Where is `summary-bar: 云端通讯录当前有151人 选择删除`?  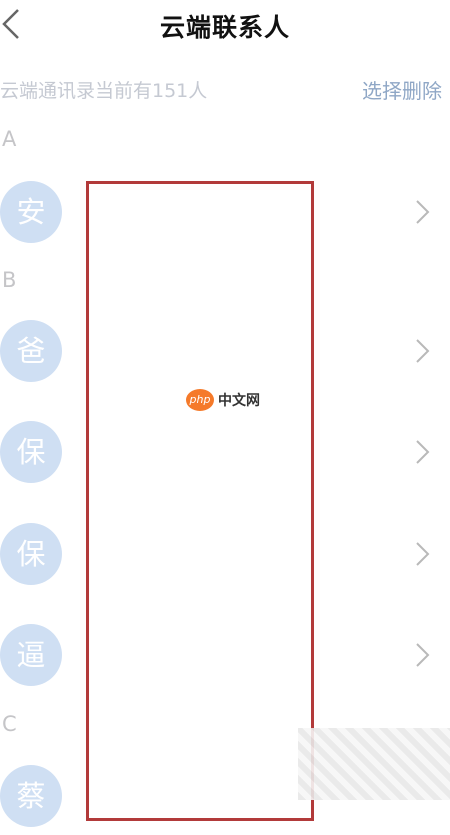 summary-bar: 云端通讯录当前有151人 选择删除 is located at coordinates (225, 89).